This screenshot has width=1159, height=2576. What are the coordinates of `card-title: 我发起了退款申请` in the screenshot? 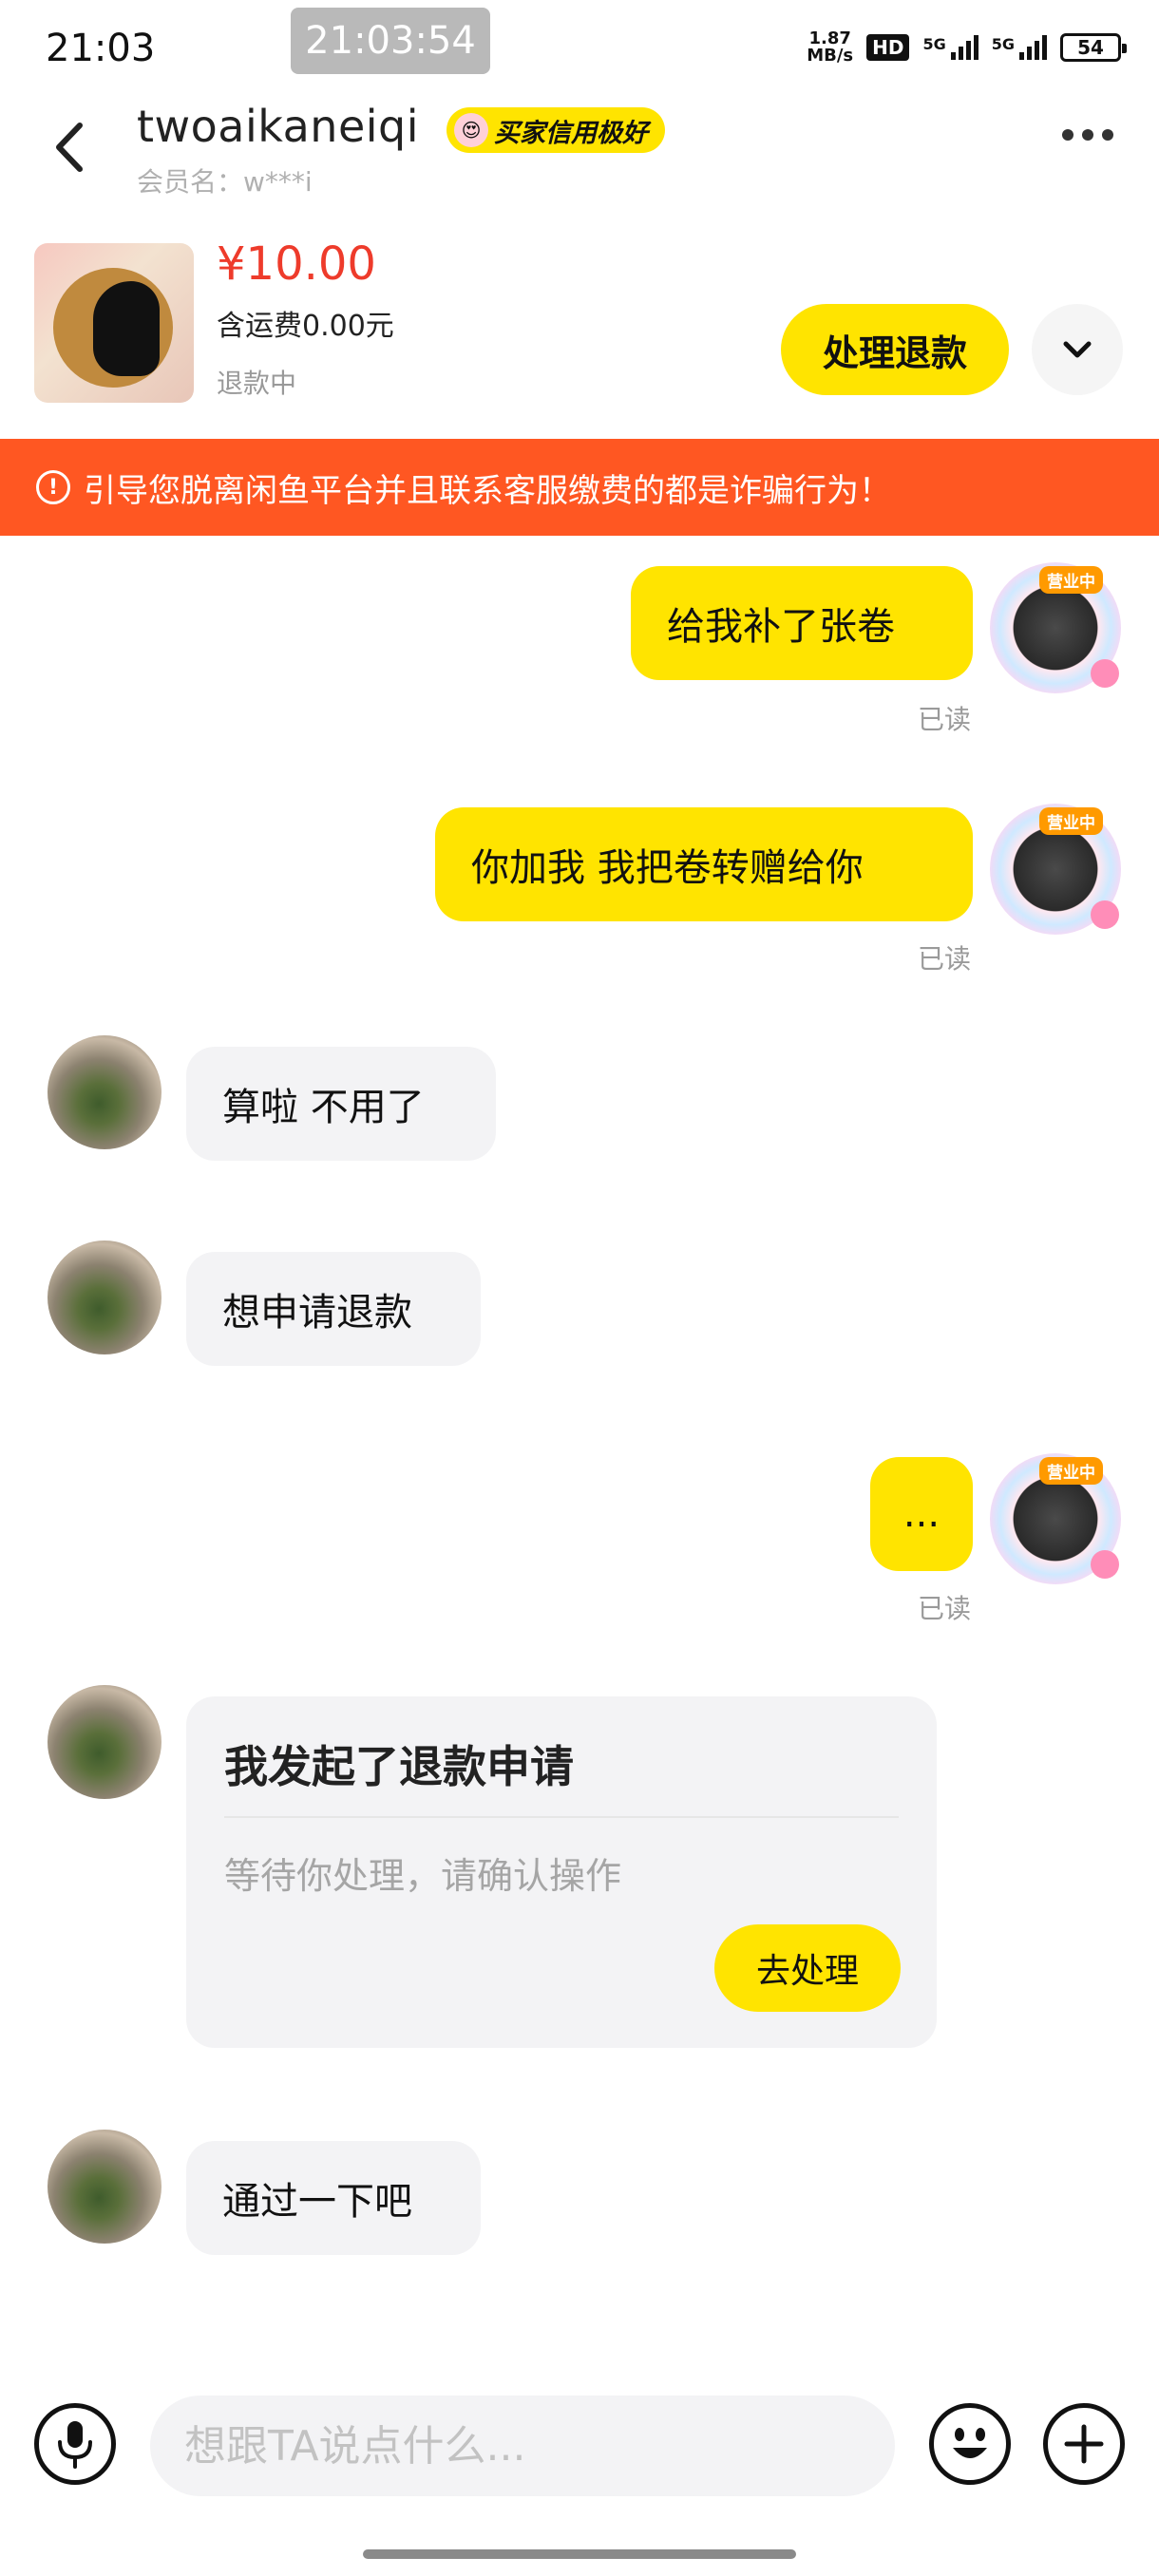 It's located at (399, 1766).